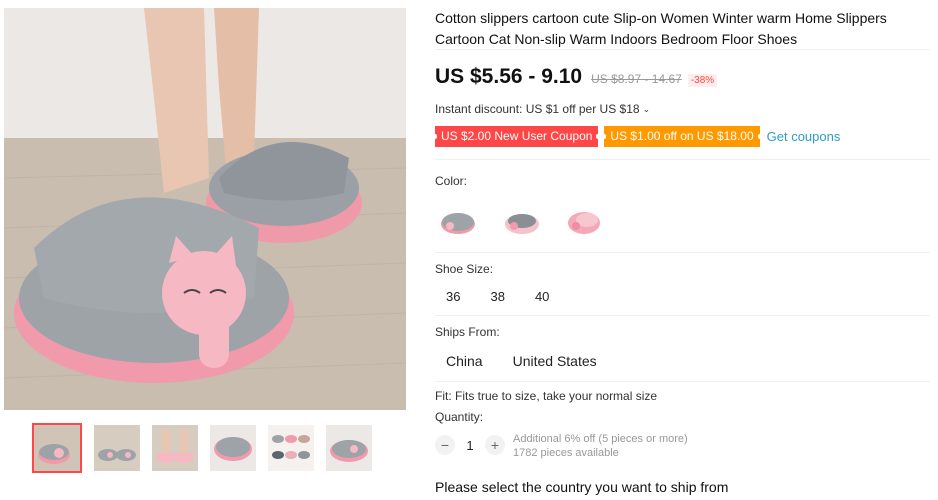  Describe the element at coordinates (509, 76) in the screenshot. I see `current-price: US $5.56 - 9.10` at that location.